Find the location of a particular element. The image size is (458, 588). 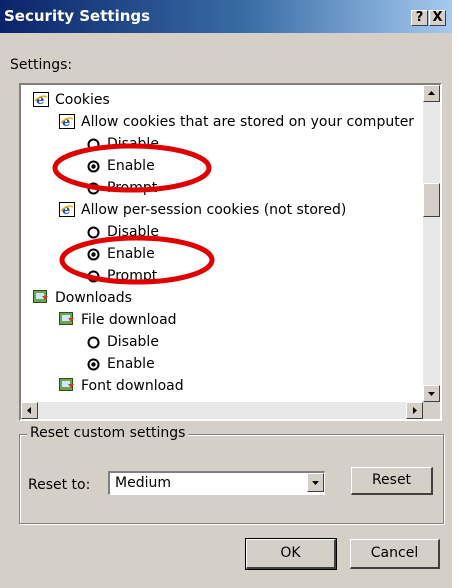

title-bar: Security Settings ? X is located at coordinates (226, 16).